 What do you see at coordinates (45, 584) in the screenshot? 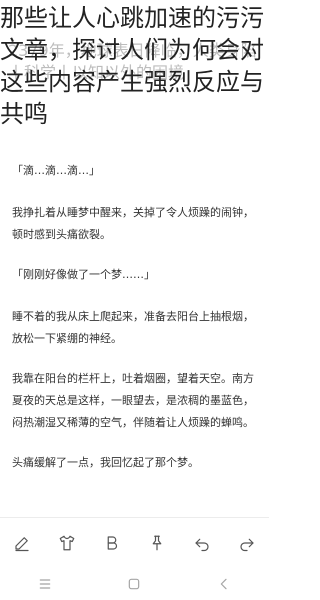
I see `menu-icon` at bounding box center [45, 584].